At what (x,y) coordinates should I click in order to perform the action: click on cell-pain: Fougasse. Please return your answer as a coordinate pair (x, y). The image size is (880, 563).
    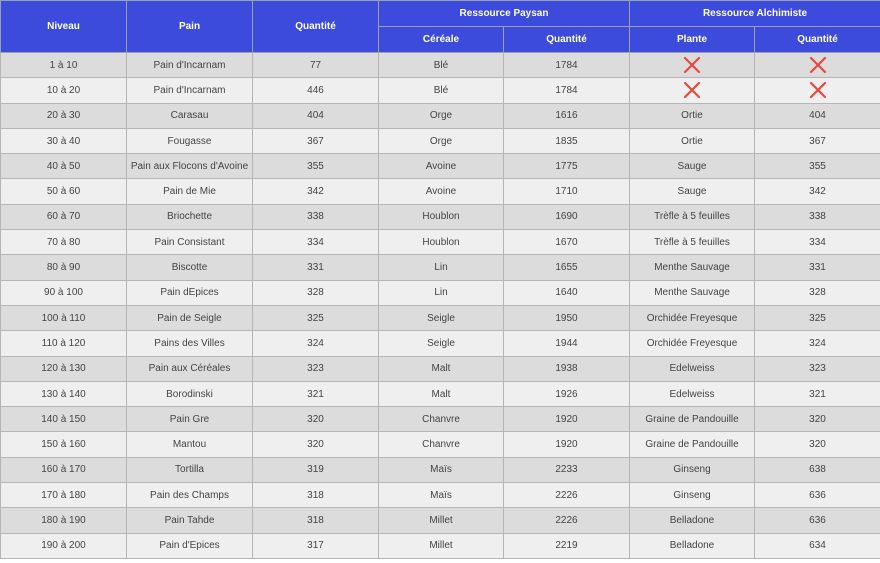
    Looking at the image, I should click on (189, 141).